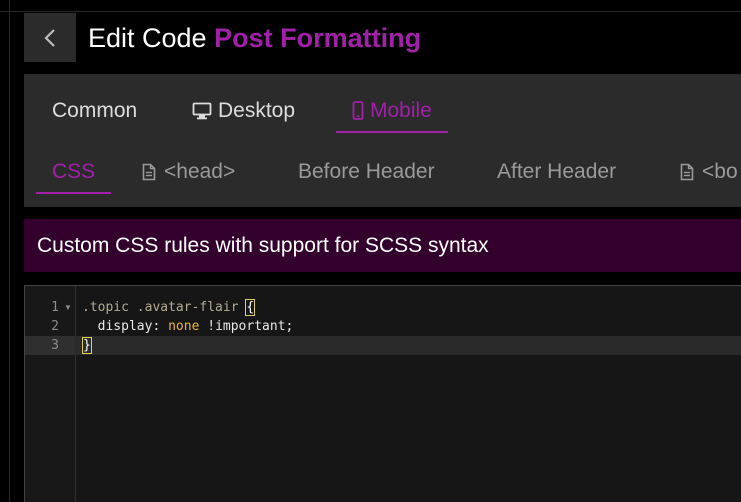 This screenshot has height=502, width=741. What do you see at coordinates (55, 345) in the screenshot?
I see `line-number: 3` at bounding box center [55, 345].